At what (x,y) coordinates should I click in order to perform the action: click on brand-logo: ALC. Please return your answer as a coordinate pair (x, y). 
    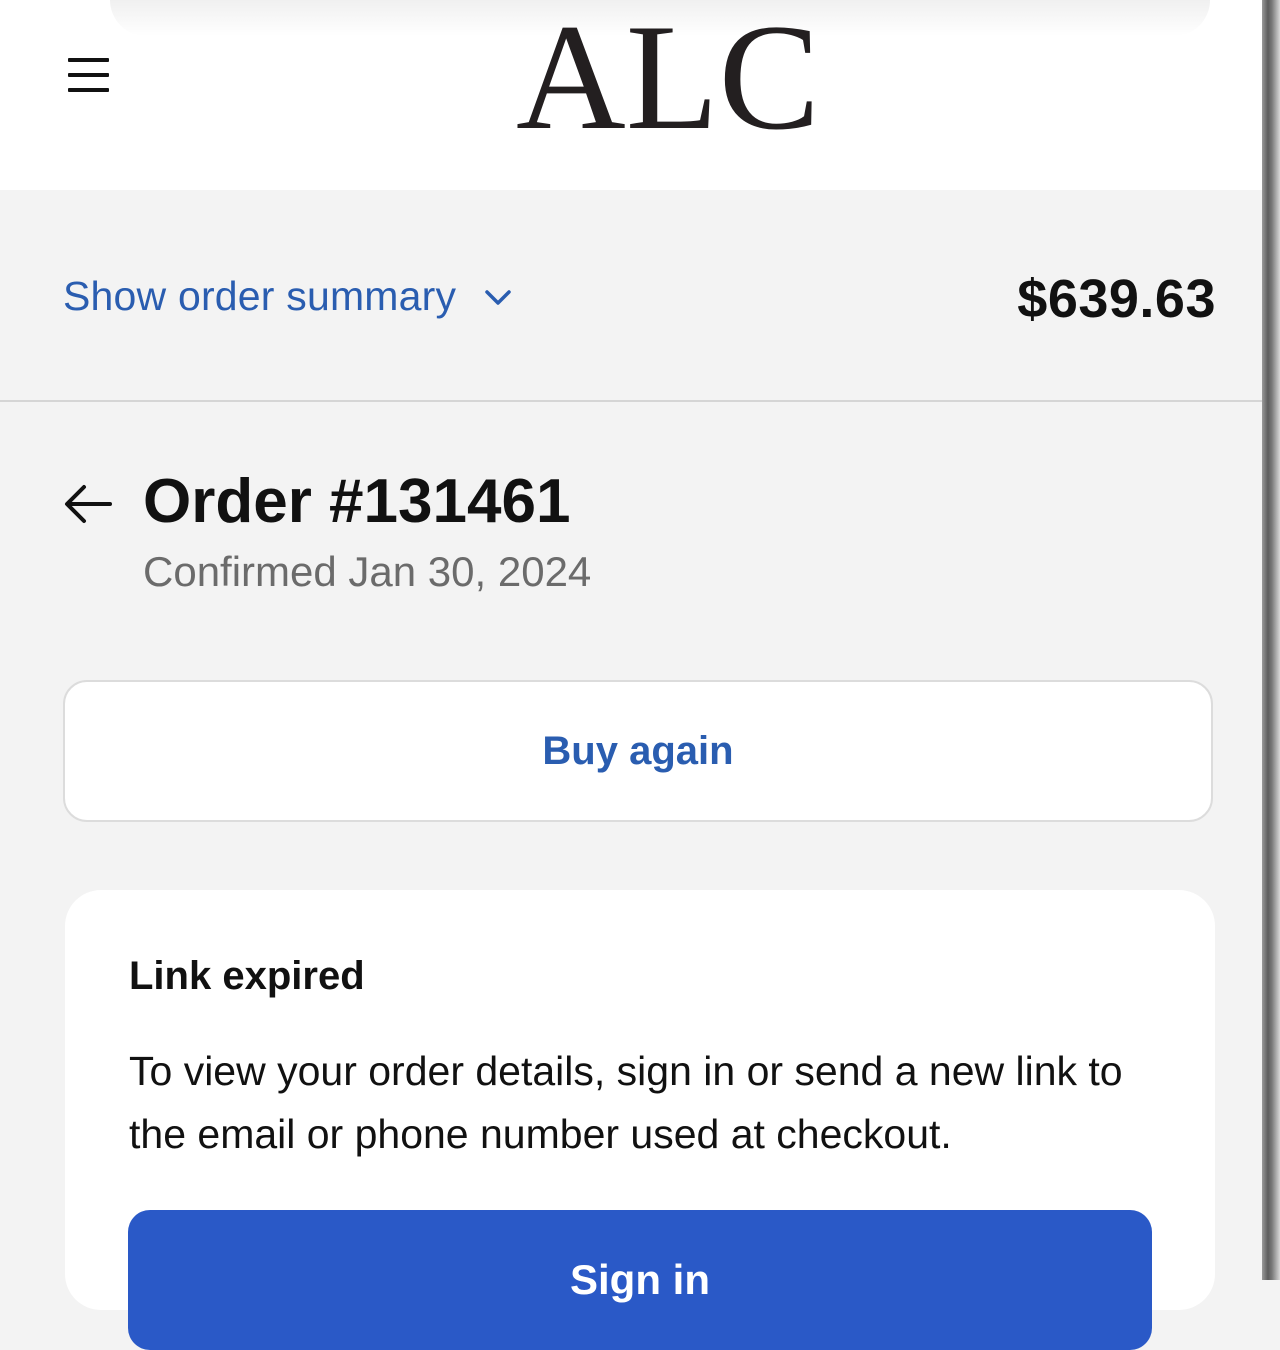
    Looking at the image, I should click on (631, 95).